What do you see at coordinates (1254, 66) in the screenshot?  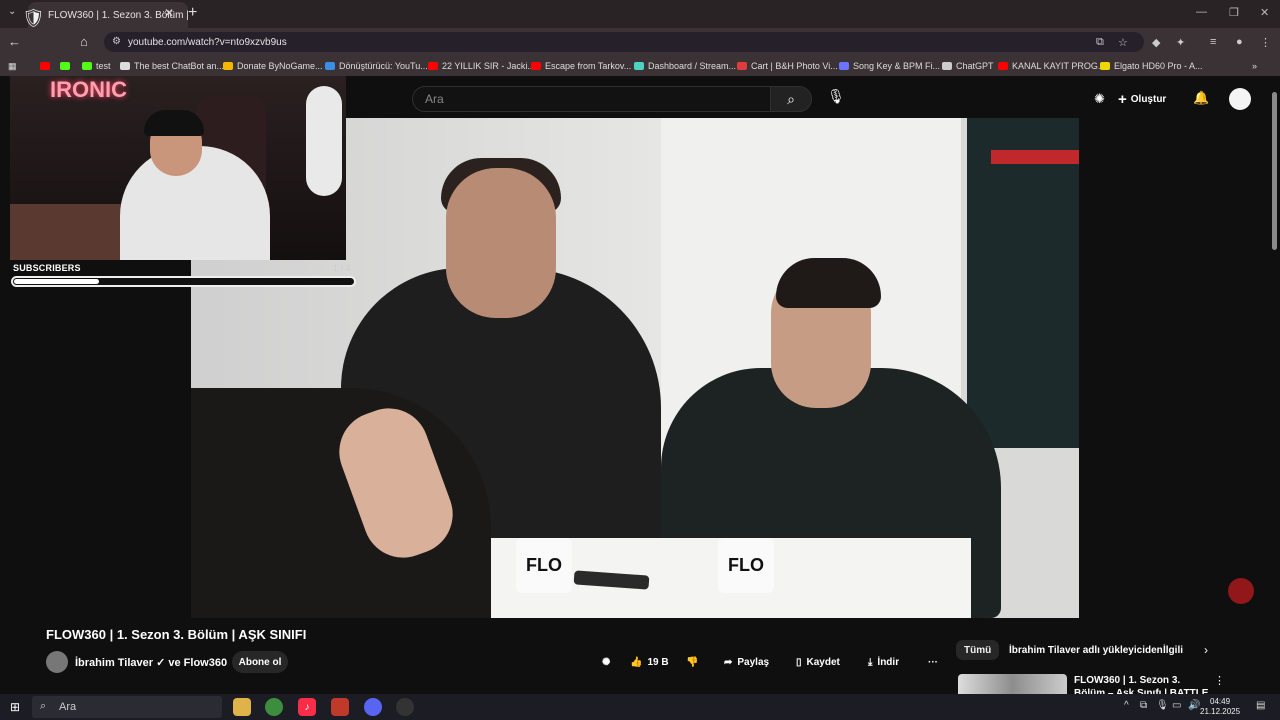 I see `more-bookmarks-icon: »` at bounding box center [1254, 66].